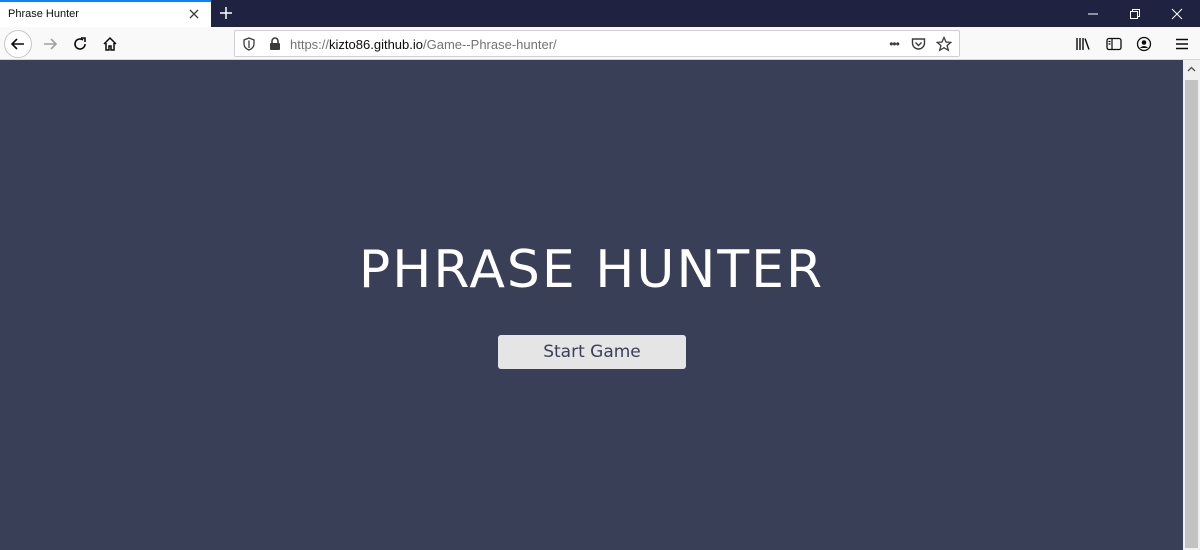 This screenshot has height=550, width=1200. Describe the element at coordinates (592, 352) in the screenshot. I see `start-game-button: Start Game` at that location.